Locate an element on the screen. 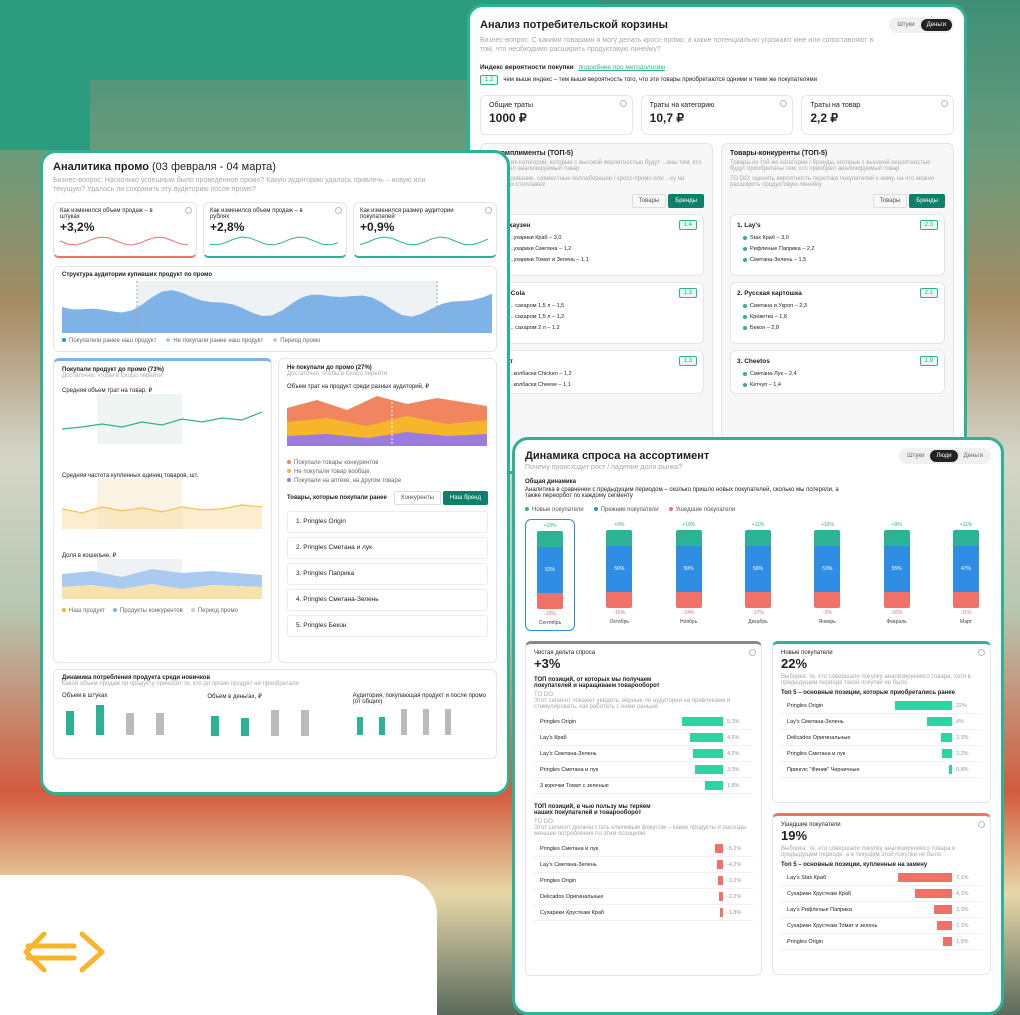 The height and width of the screenshot is (1015, 1020). month-label: Сентябрь is located at coordinates (550, 623).